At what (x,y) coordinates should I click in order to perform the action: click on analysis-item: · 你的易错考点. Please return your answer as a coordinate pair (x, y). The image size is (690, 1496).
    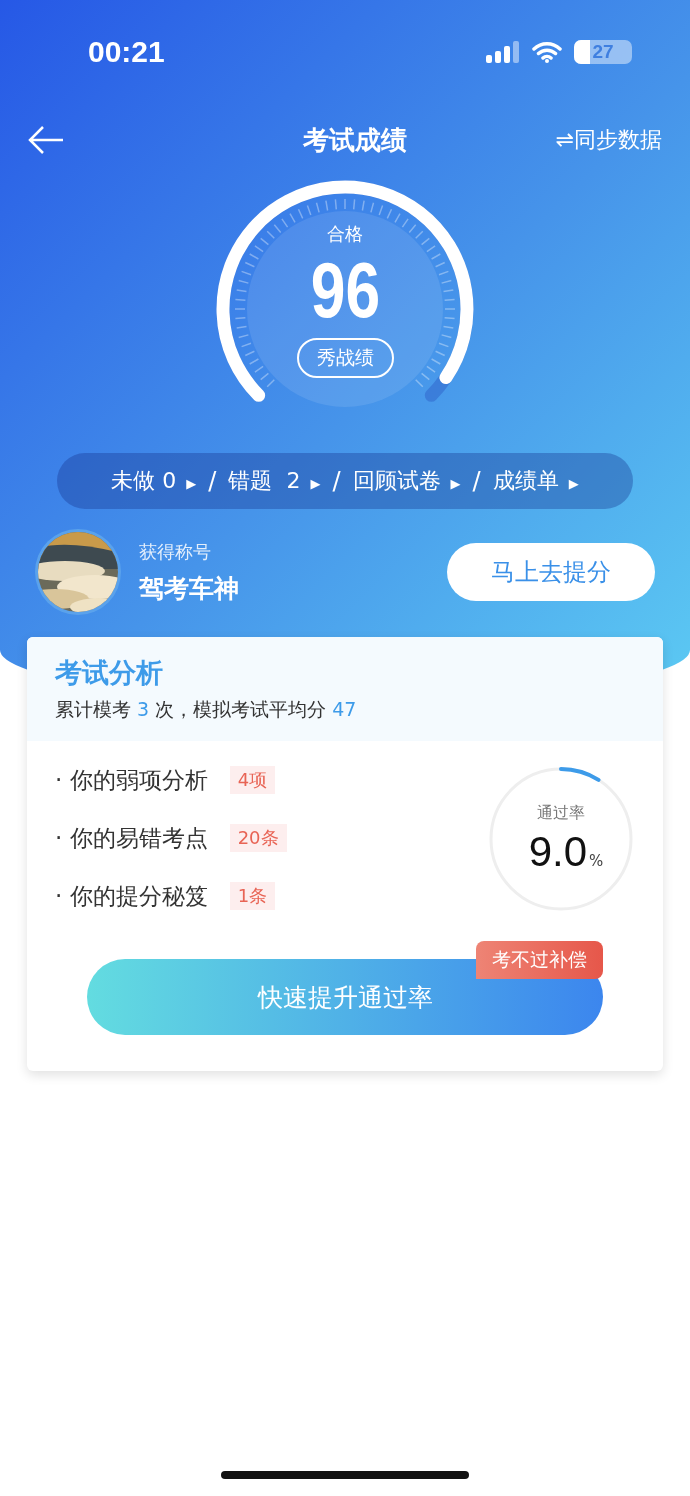
    Looking at the image, I should click on (131, 838).